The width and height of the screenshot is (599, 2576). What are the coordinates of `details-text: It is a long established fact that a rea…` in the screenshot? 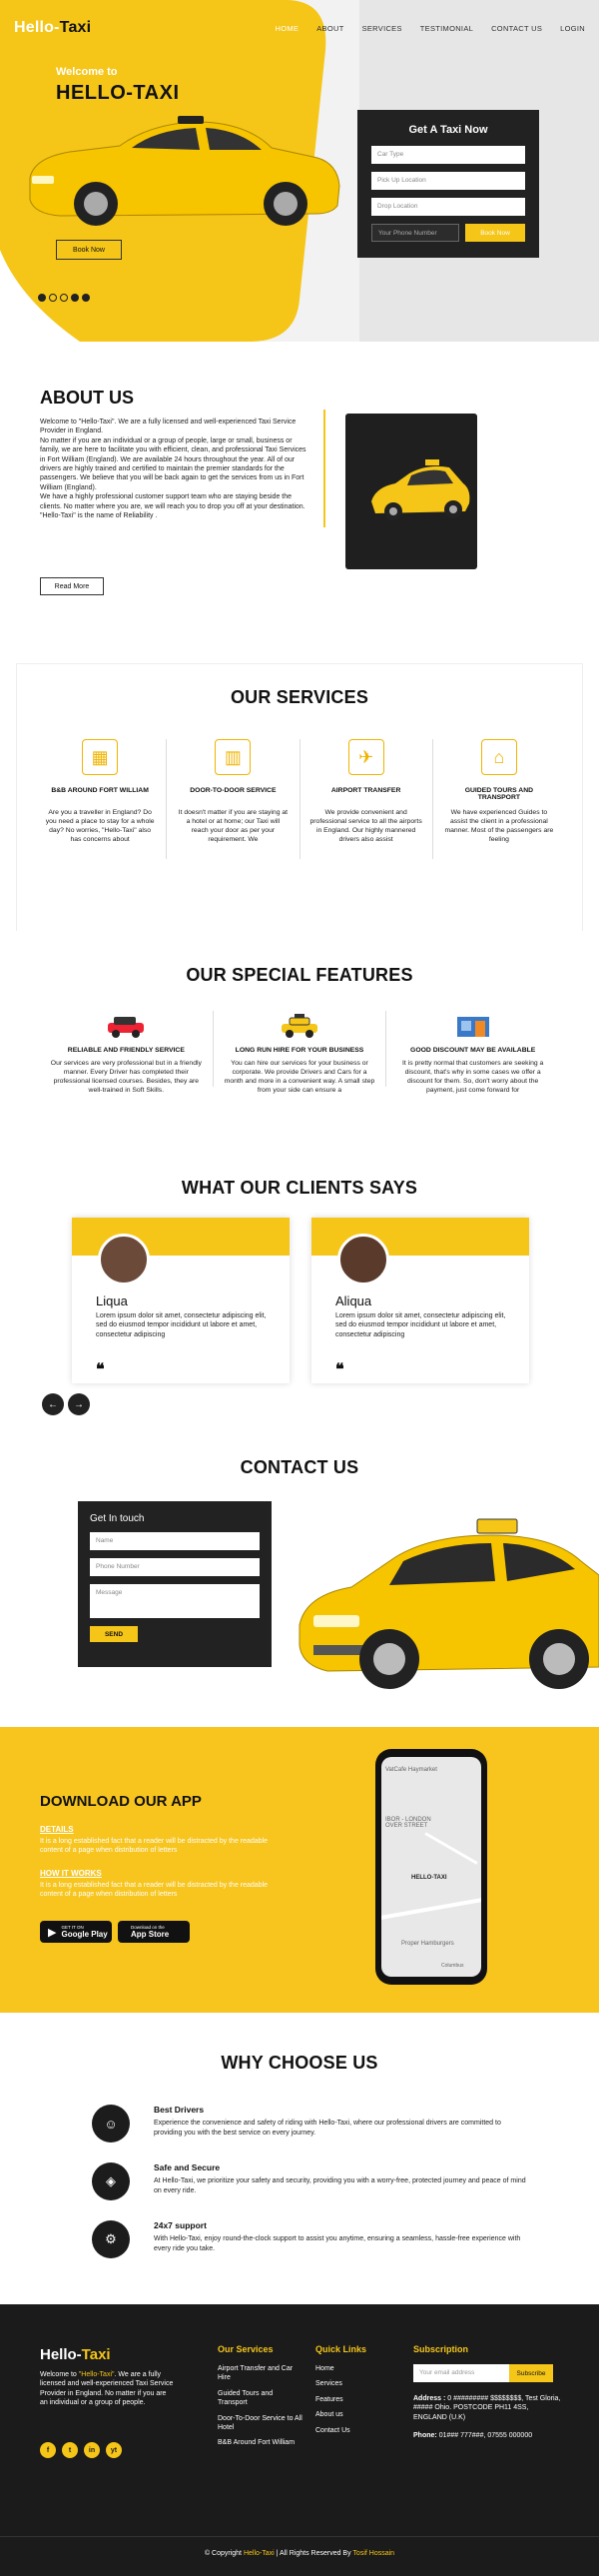 It's located at (154, 1847).